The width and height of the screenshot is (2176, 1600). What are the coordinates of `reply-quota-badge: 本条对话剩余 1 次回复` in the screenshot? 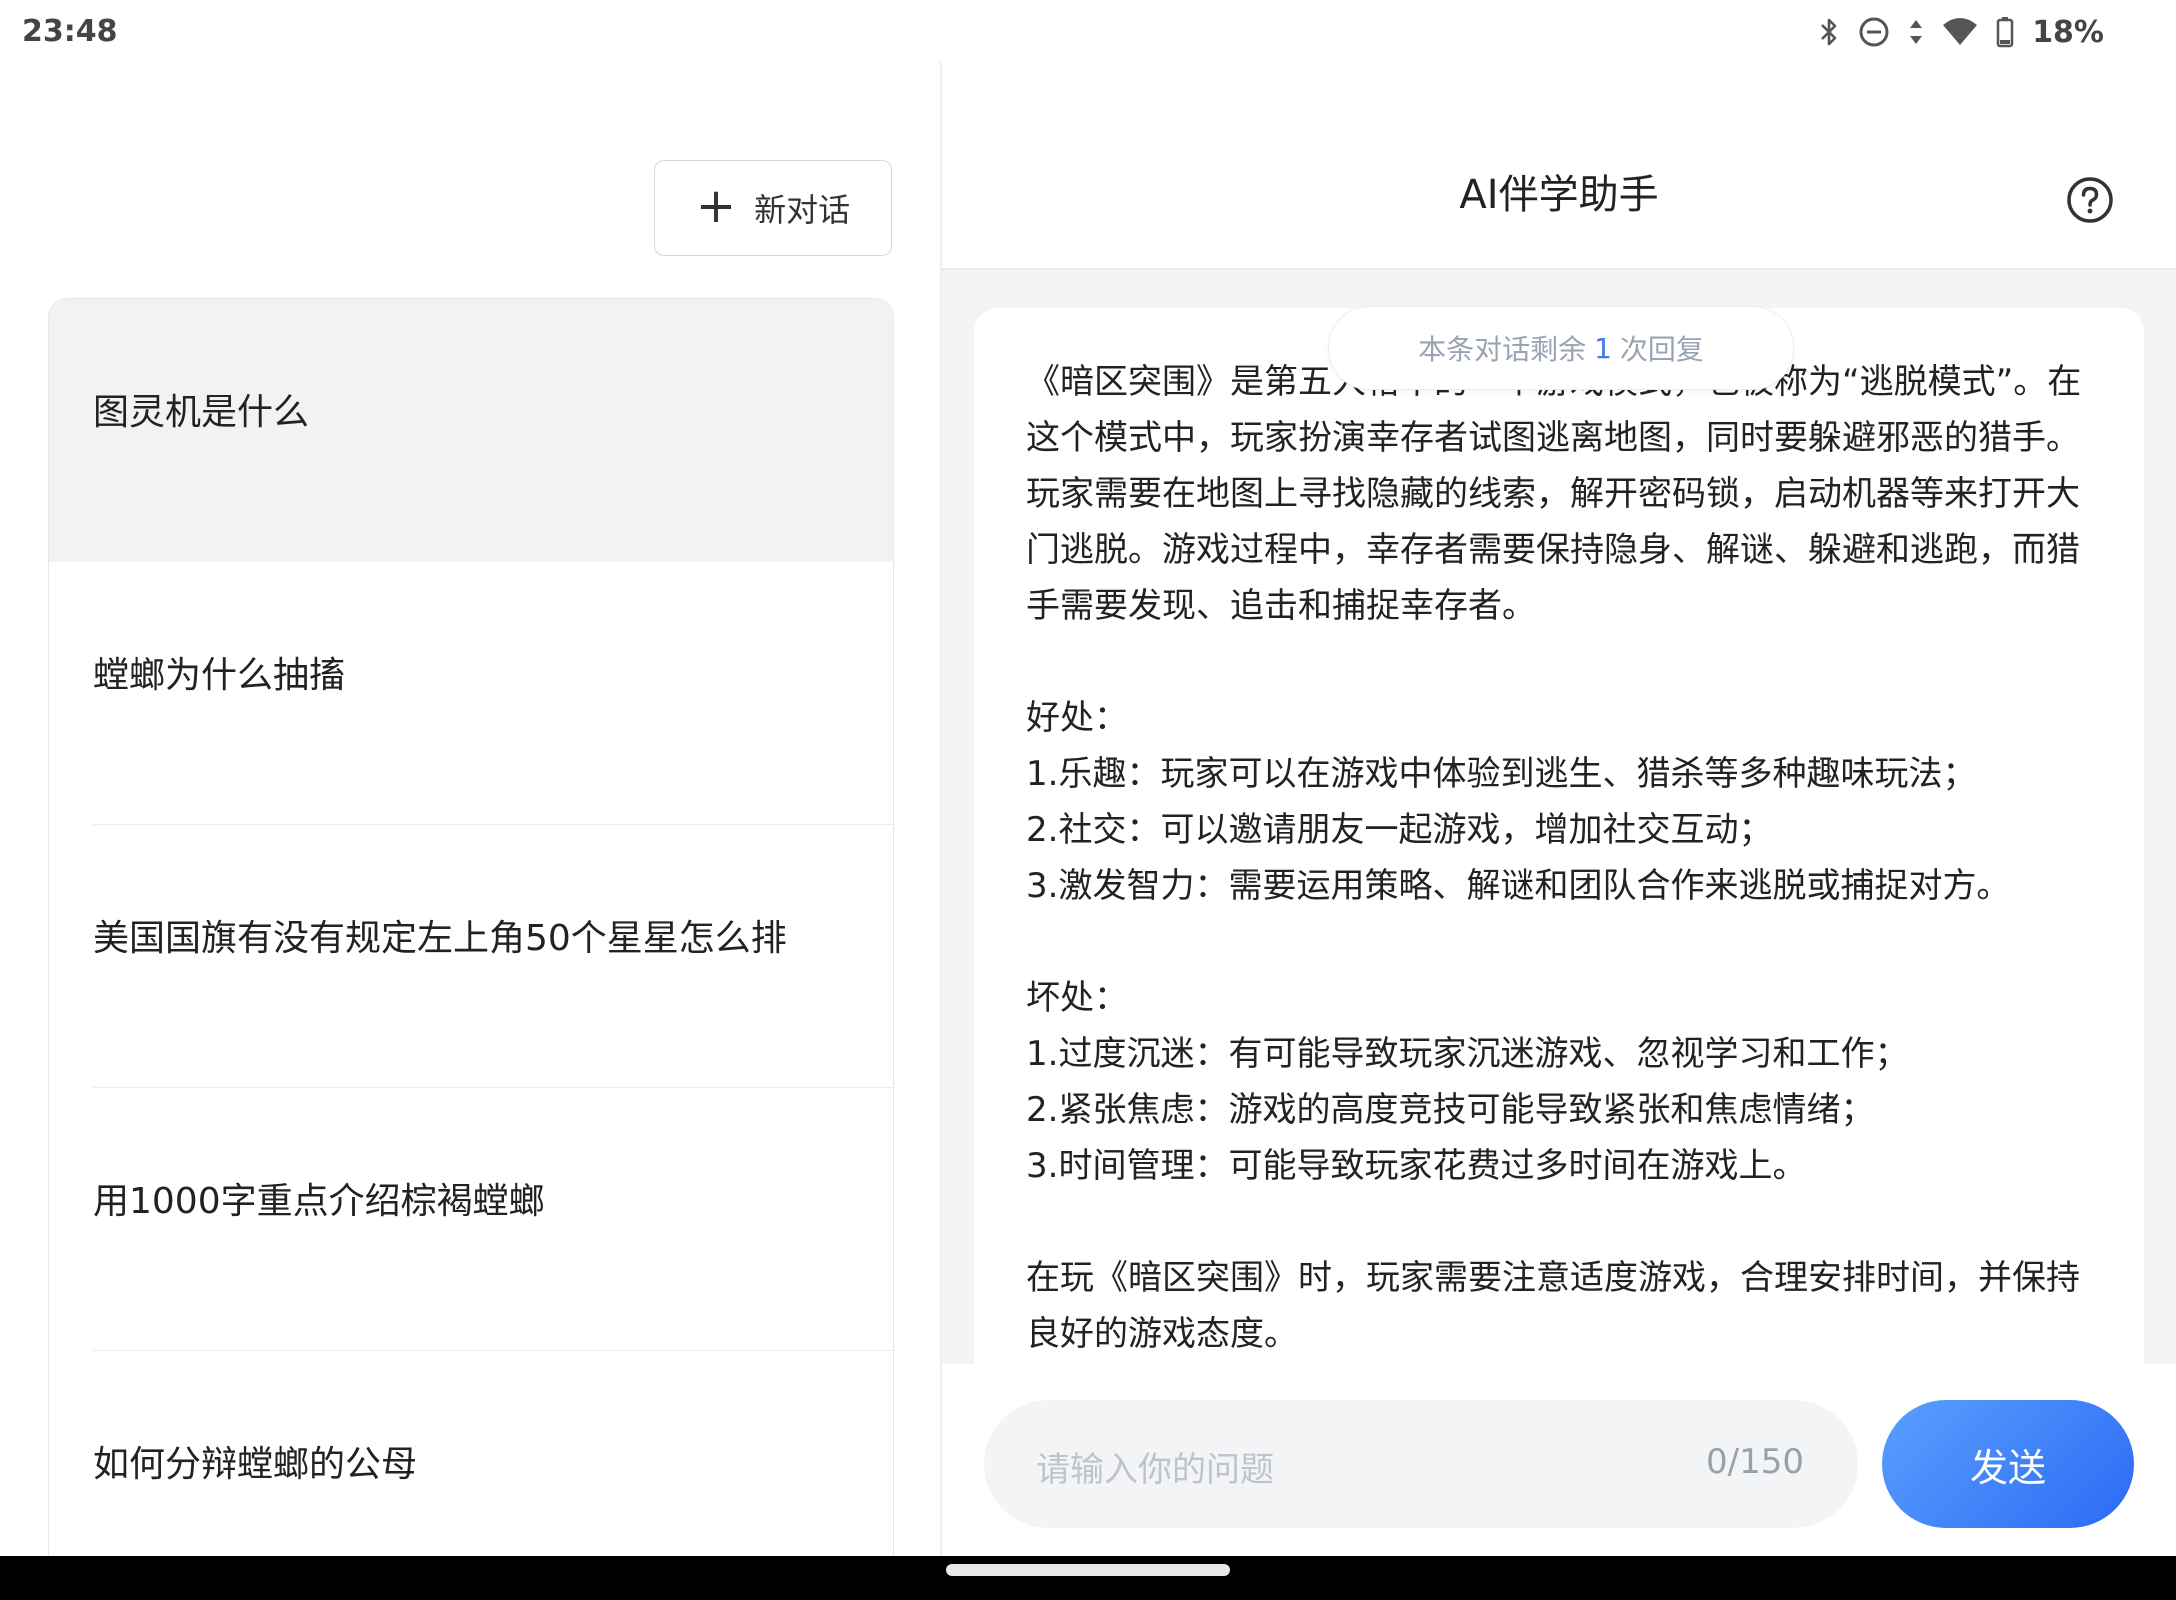 It's located at (1561, 348).